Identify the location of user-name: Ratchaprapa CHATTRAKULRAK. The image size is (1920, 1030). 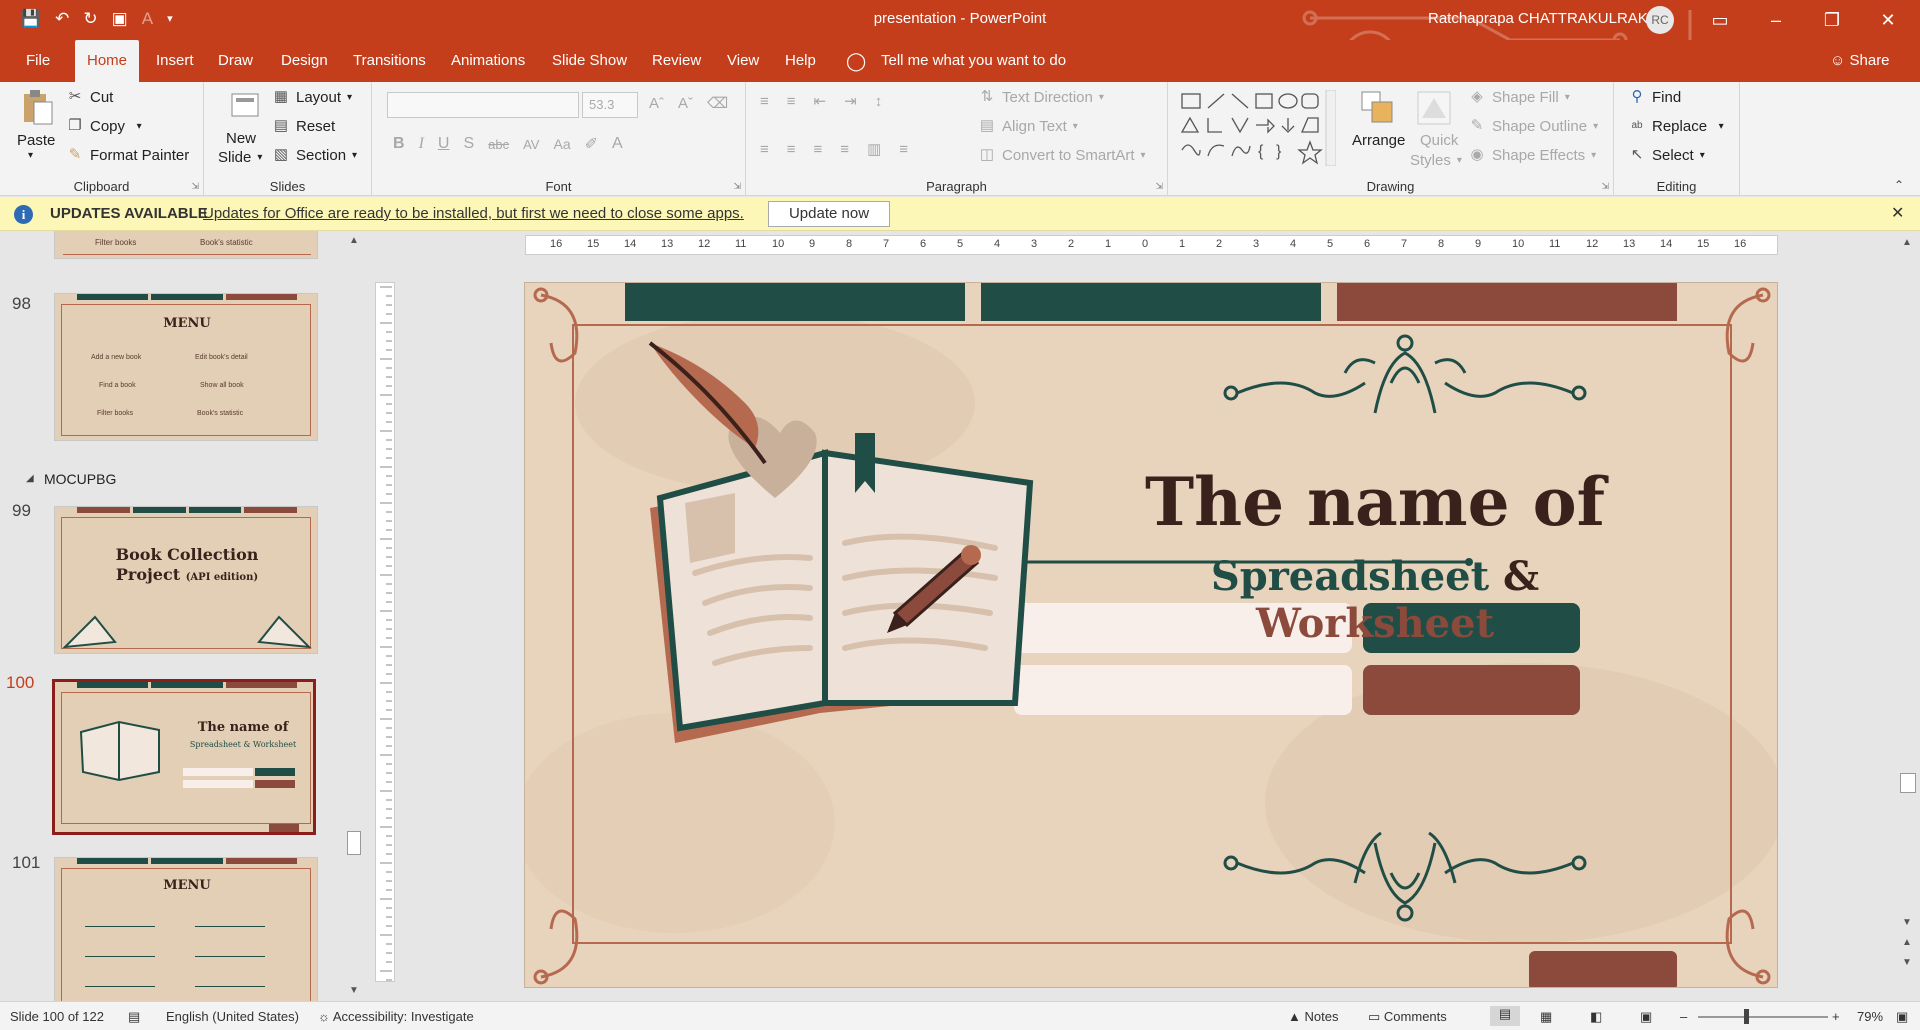
(1538, 18).